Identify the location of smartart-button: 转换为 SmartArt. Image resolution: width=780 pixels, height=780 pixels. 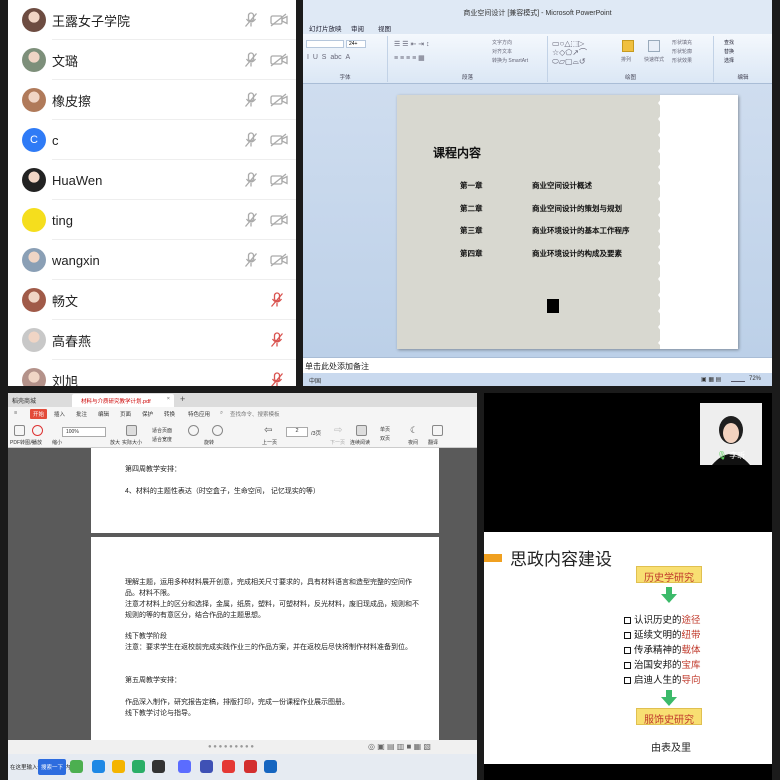
(510, 60).